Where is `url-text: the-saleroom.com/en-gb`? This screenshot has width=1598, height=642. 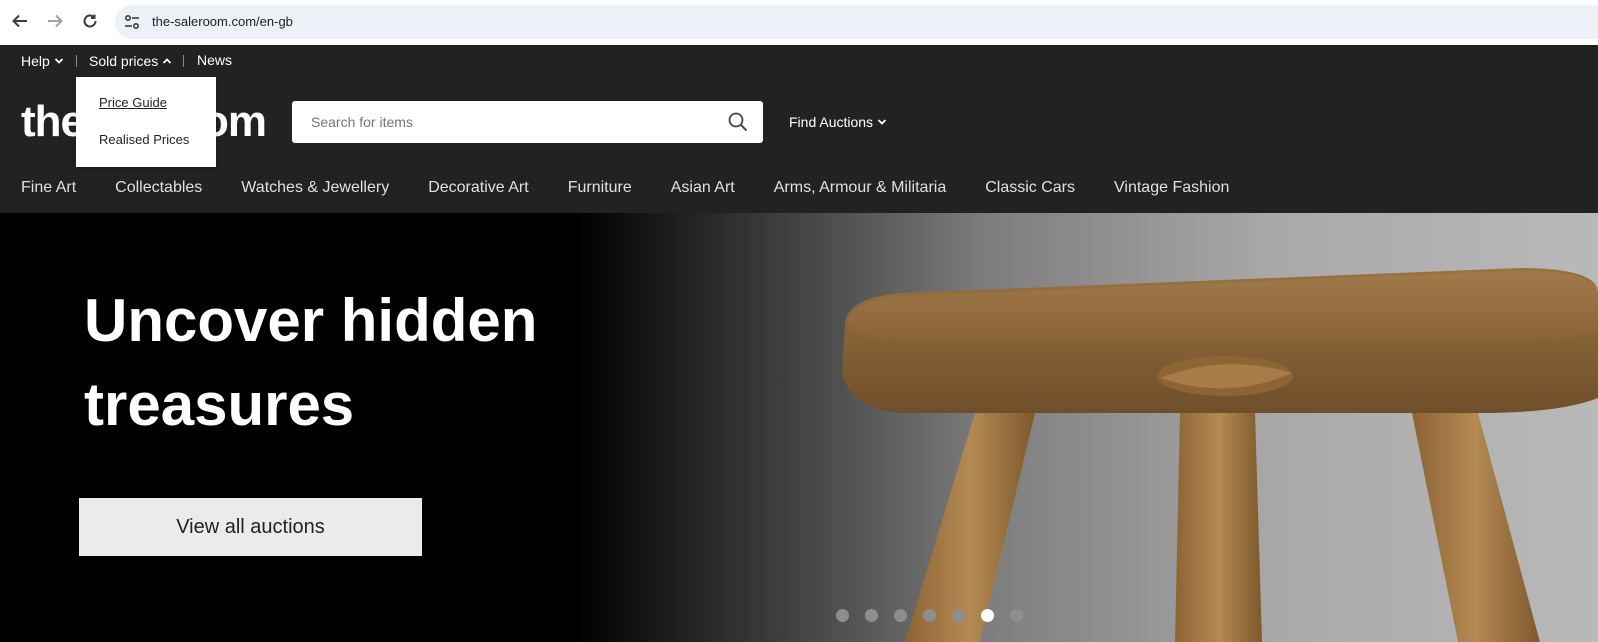 url-text: the-saleroom.com/en-gb is located at coordinates (222, 21).